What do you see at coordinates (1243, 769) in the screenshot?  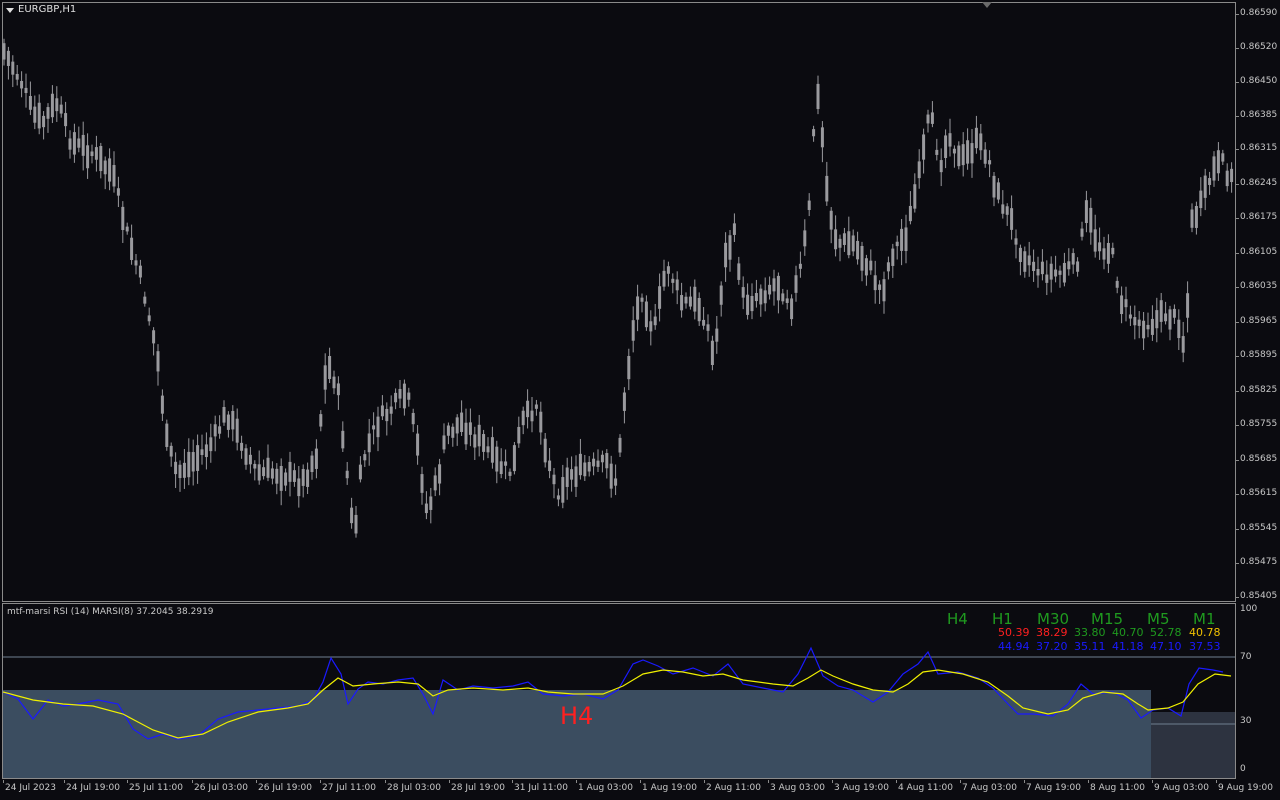 I see `rsi-tick-label: 0` at bounding box center [1243, 769].